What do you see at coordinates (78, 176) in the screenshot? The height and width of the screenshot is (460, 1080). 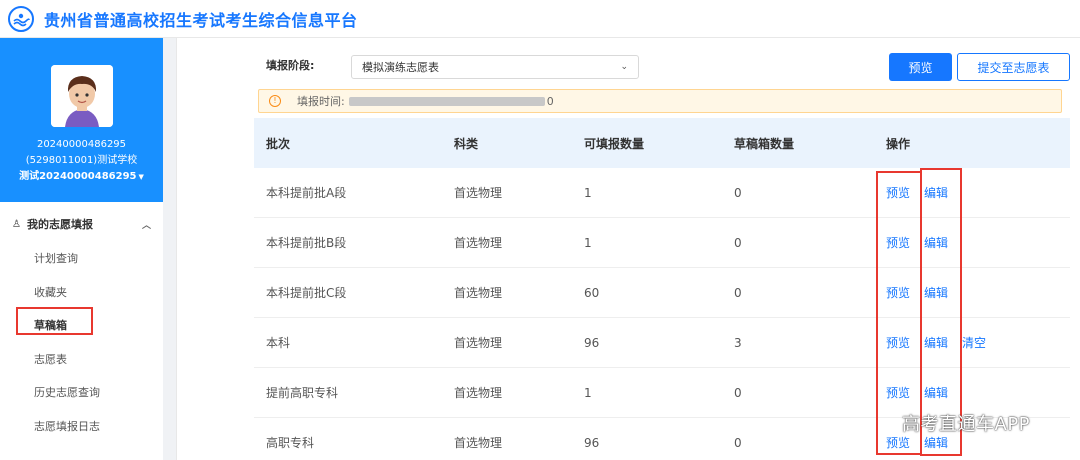 I see `profile-name: 测试20240000486295` at bounding box center [78, 176].